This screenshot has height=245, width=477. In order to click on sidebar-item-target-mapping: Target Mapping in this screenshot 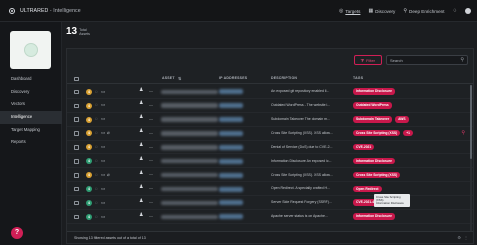, I will do `click(31, 130)`.